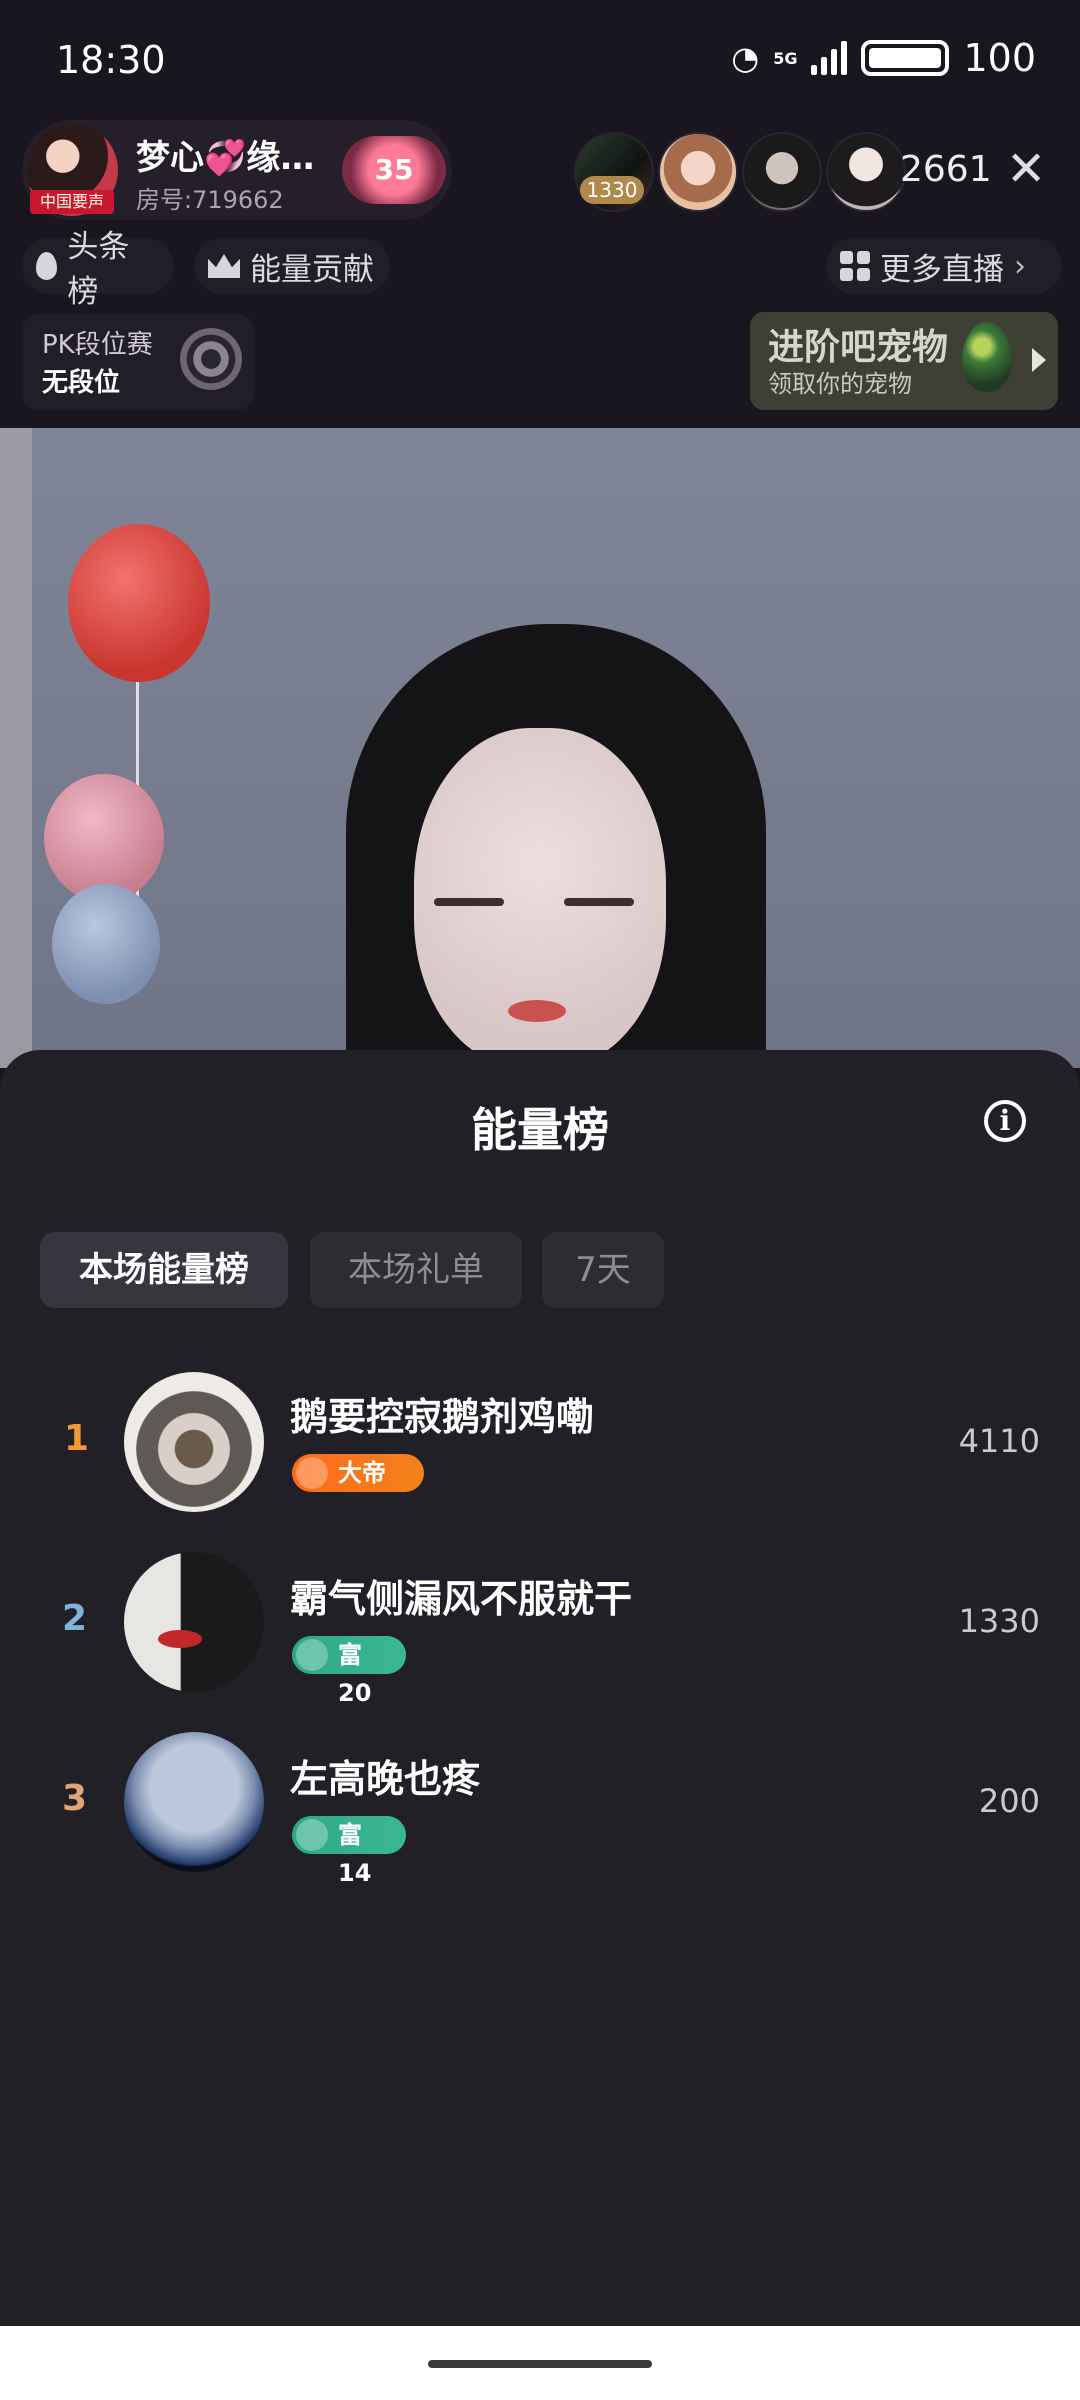 This screenshot has height=2400, width=1080. I want to click on close-icon: ✕, so click(1026, 169).